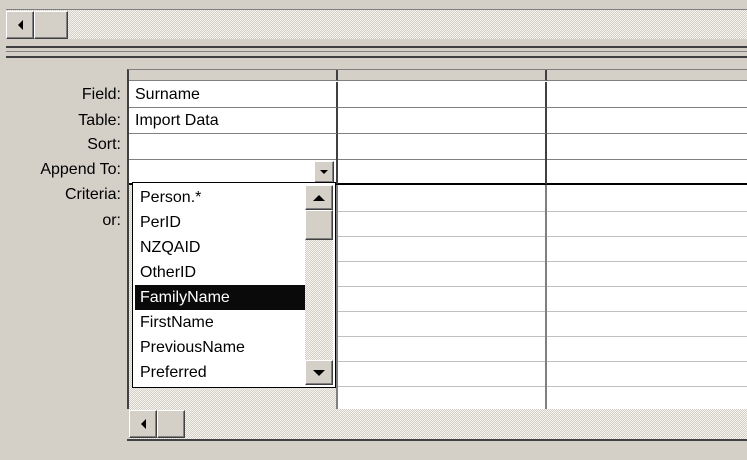 The height and width of the screenshot is (460, 747). I want to click on col3-lower-cells, so click(647, 298).